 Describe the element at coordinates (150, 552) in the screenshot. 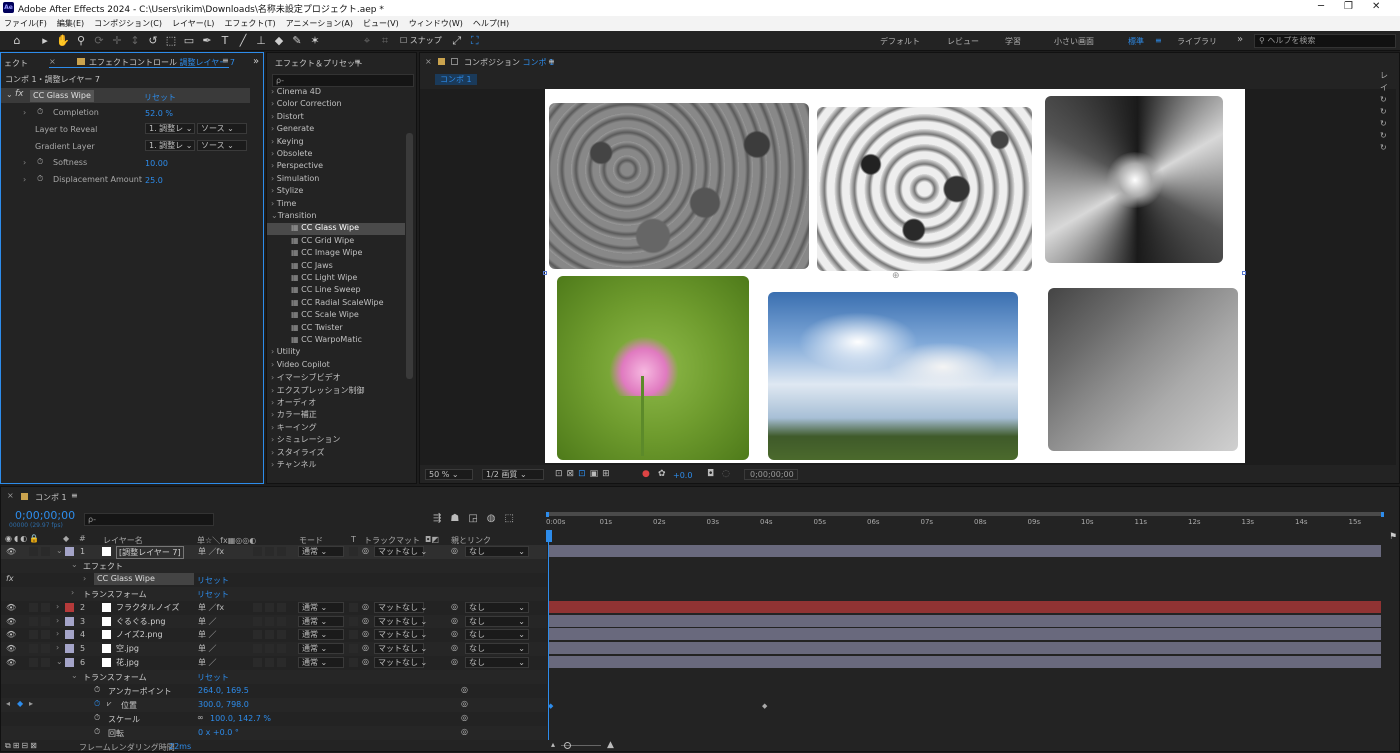

I see `layer-name: [調整レイヤー 7]` at that location.